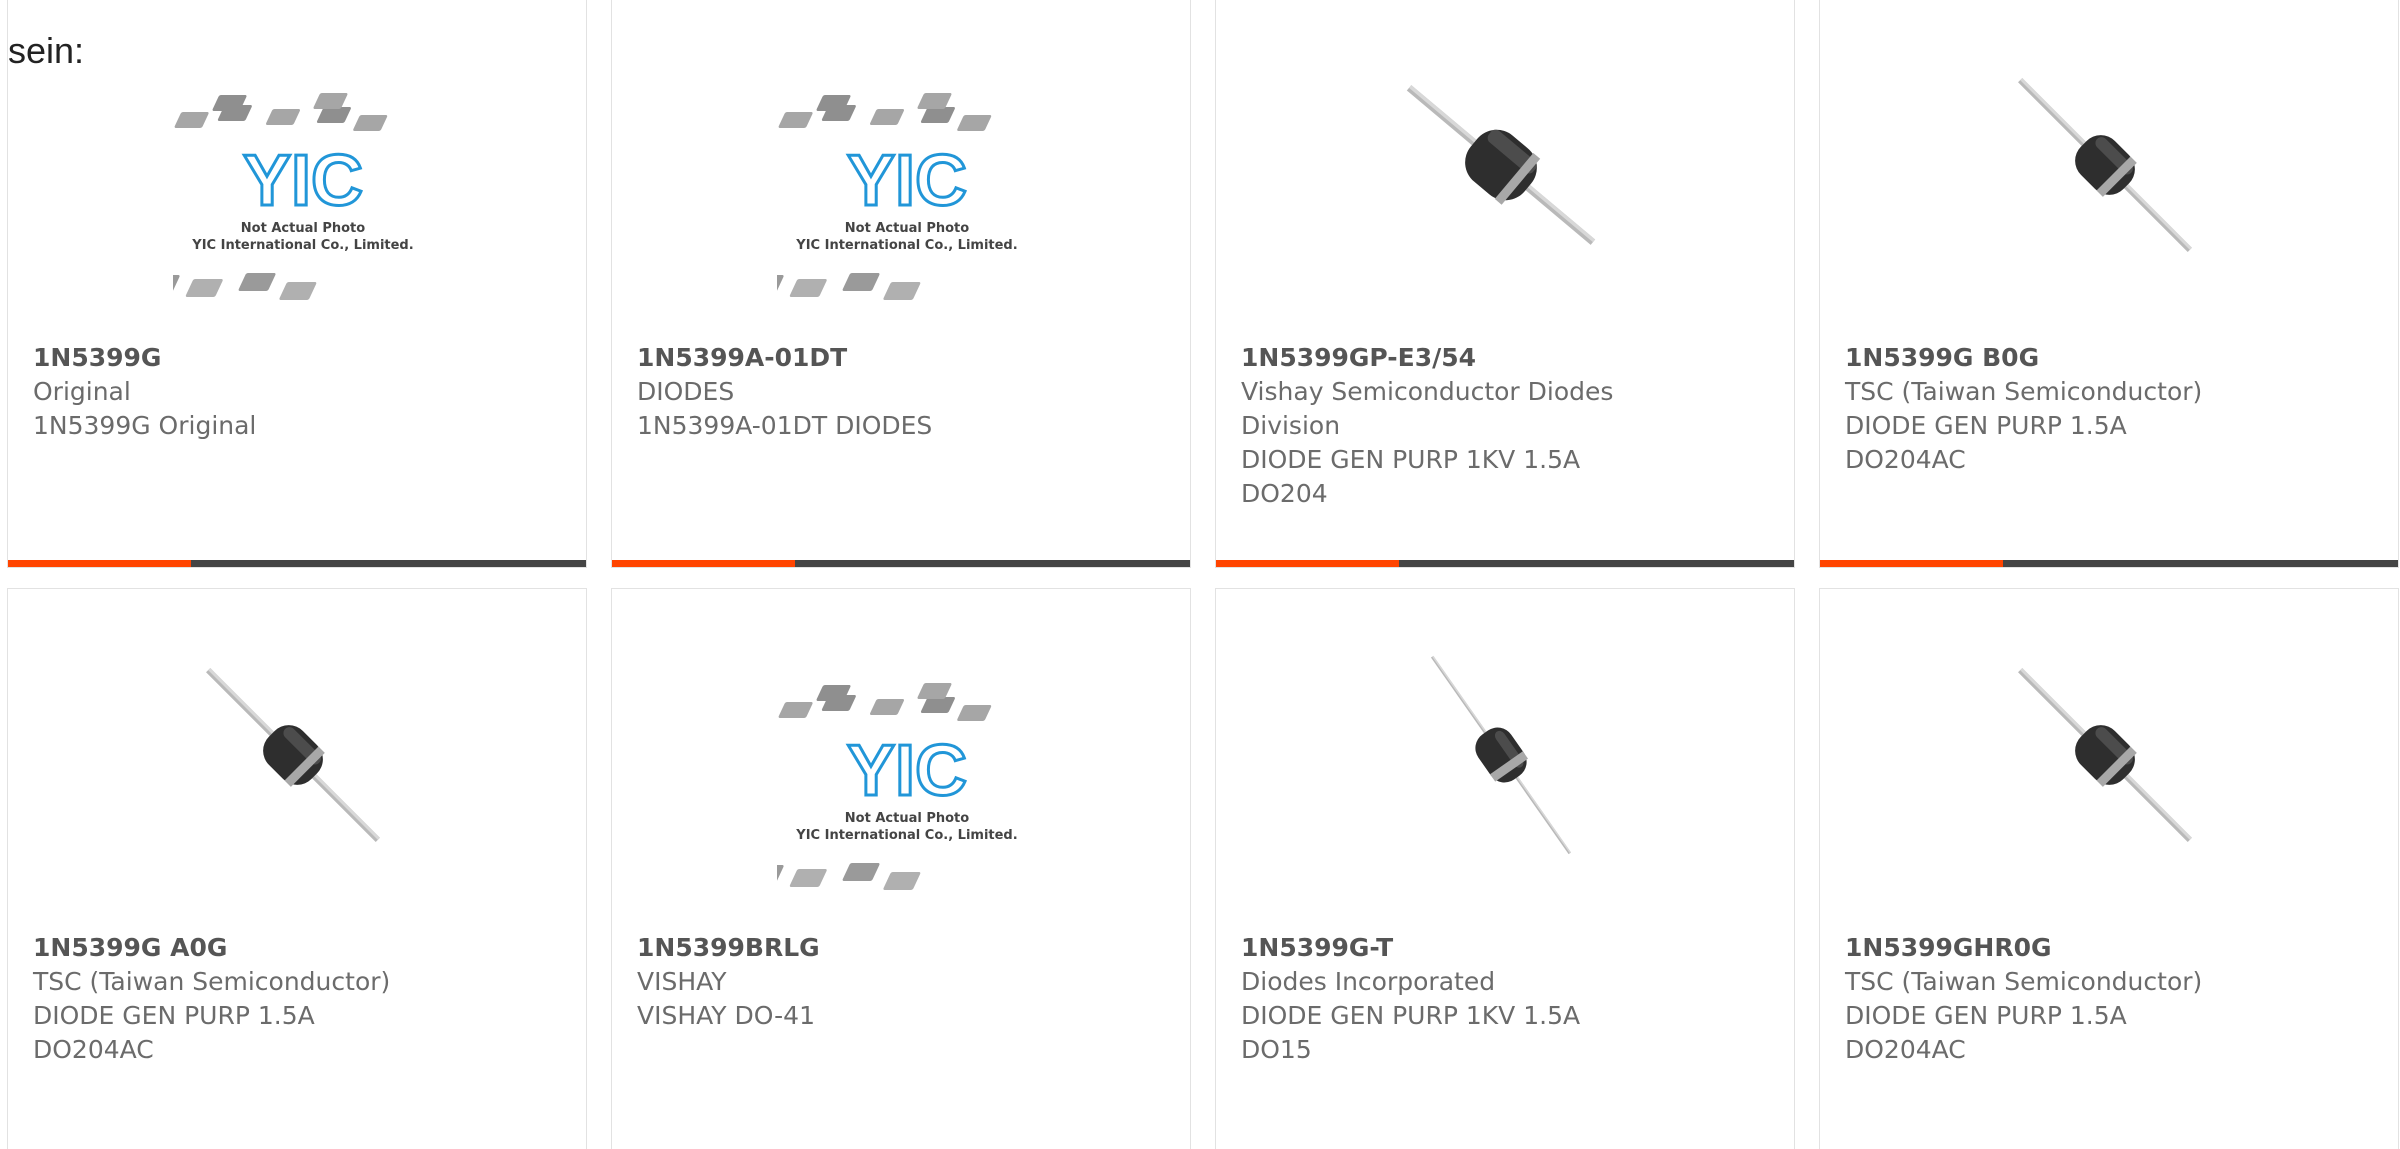  Describe the element at coordinates (837, 982) in the screenshot. I see `product-info: 1N5399BRLG VISHAY VISHAY DO-41` at that location.